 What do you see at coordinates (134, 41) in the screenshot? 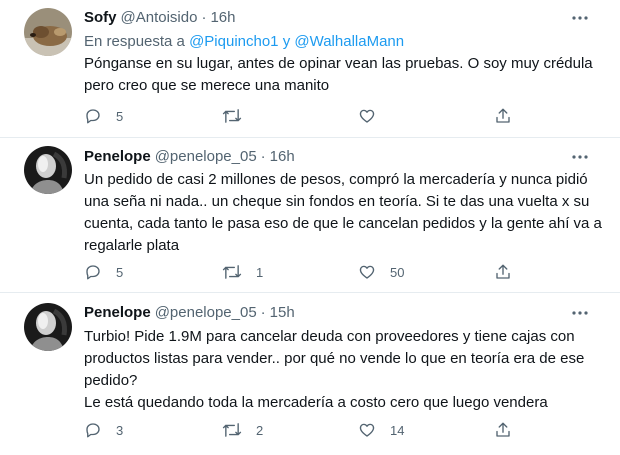
I see `reply-prefix: En respuesta a` at bounding box center [134, 41].